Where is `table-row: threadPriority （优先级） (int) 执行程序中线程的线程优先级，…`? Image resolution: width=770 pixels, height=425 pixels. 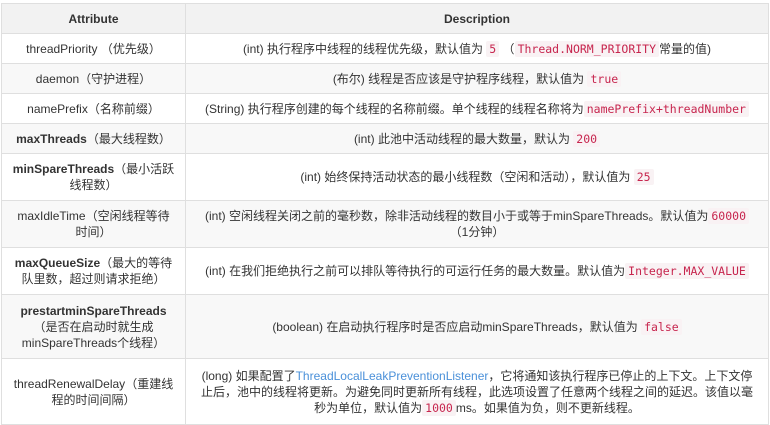
table-row: threadPriority （优先级） (int) 执行程序中线程的线程优先级，… is located at coordinates (385, 48).